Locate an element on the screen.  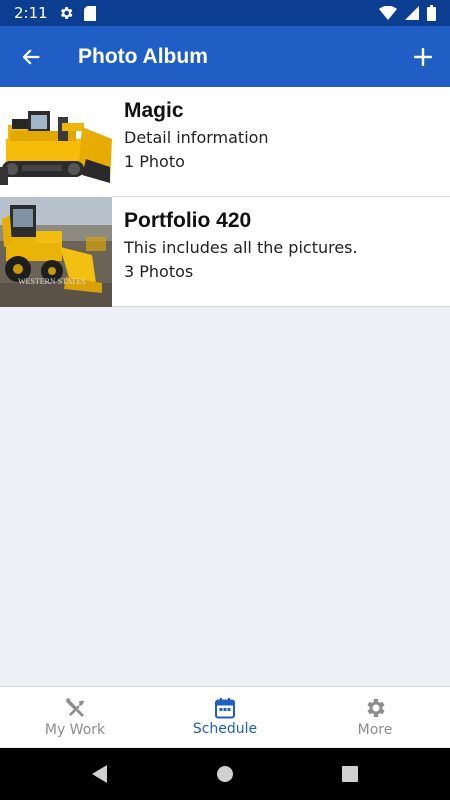
wifi-icon is located at coordinates (388, 13).